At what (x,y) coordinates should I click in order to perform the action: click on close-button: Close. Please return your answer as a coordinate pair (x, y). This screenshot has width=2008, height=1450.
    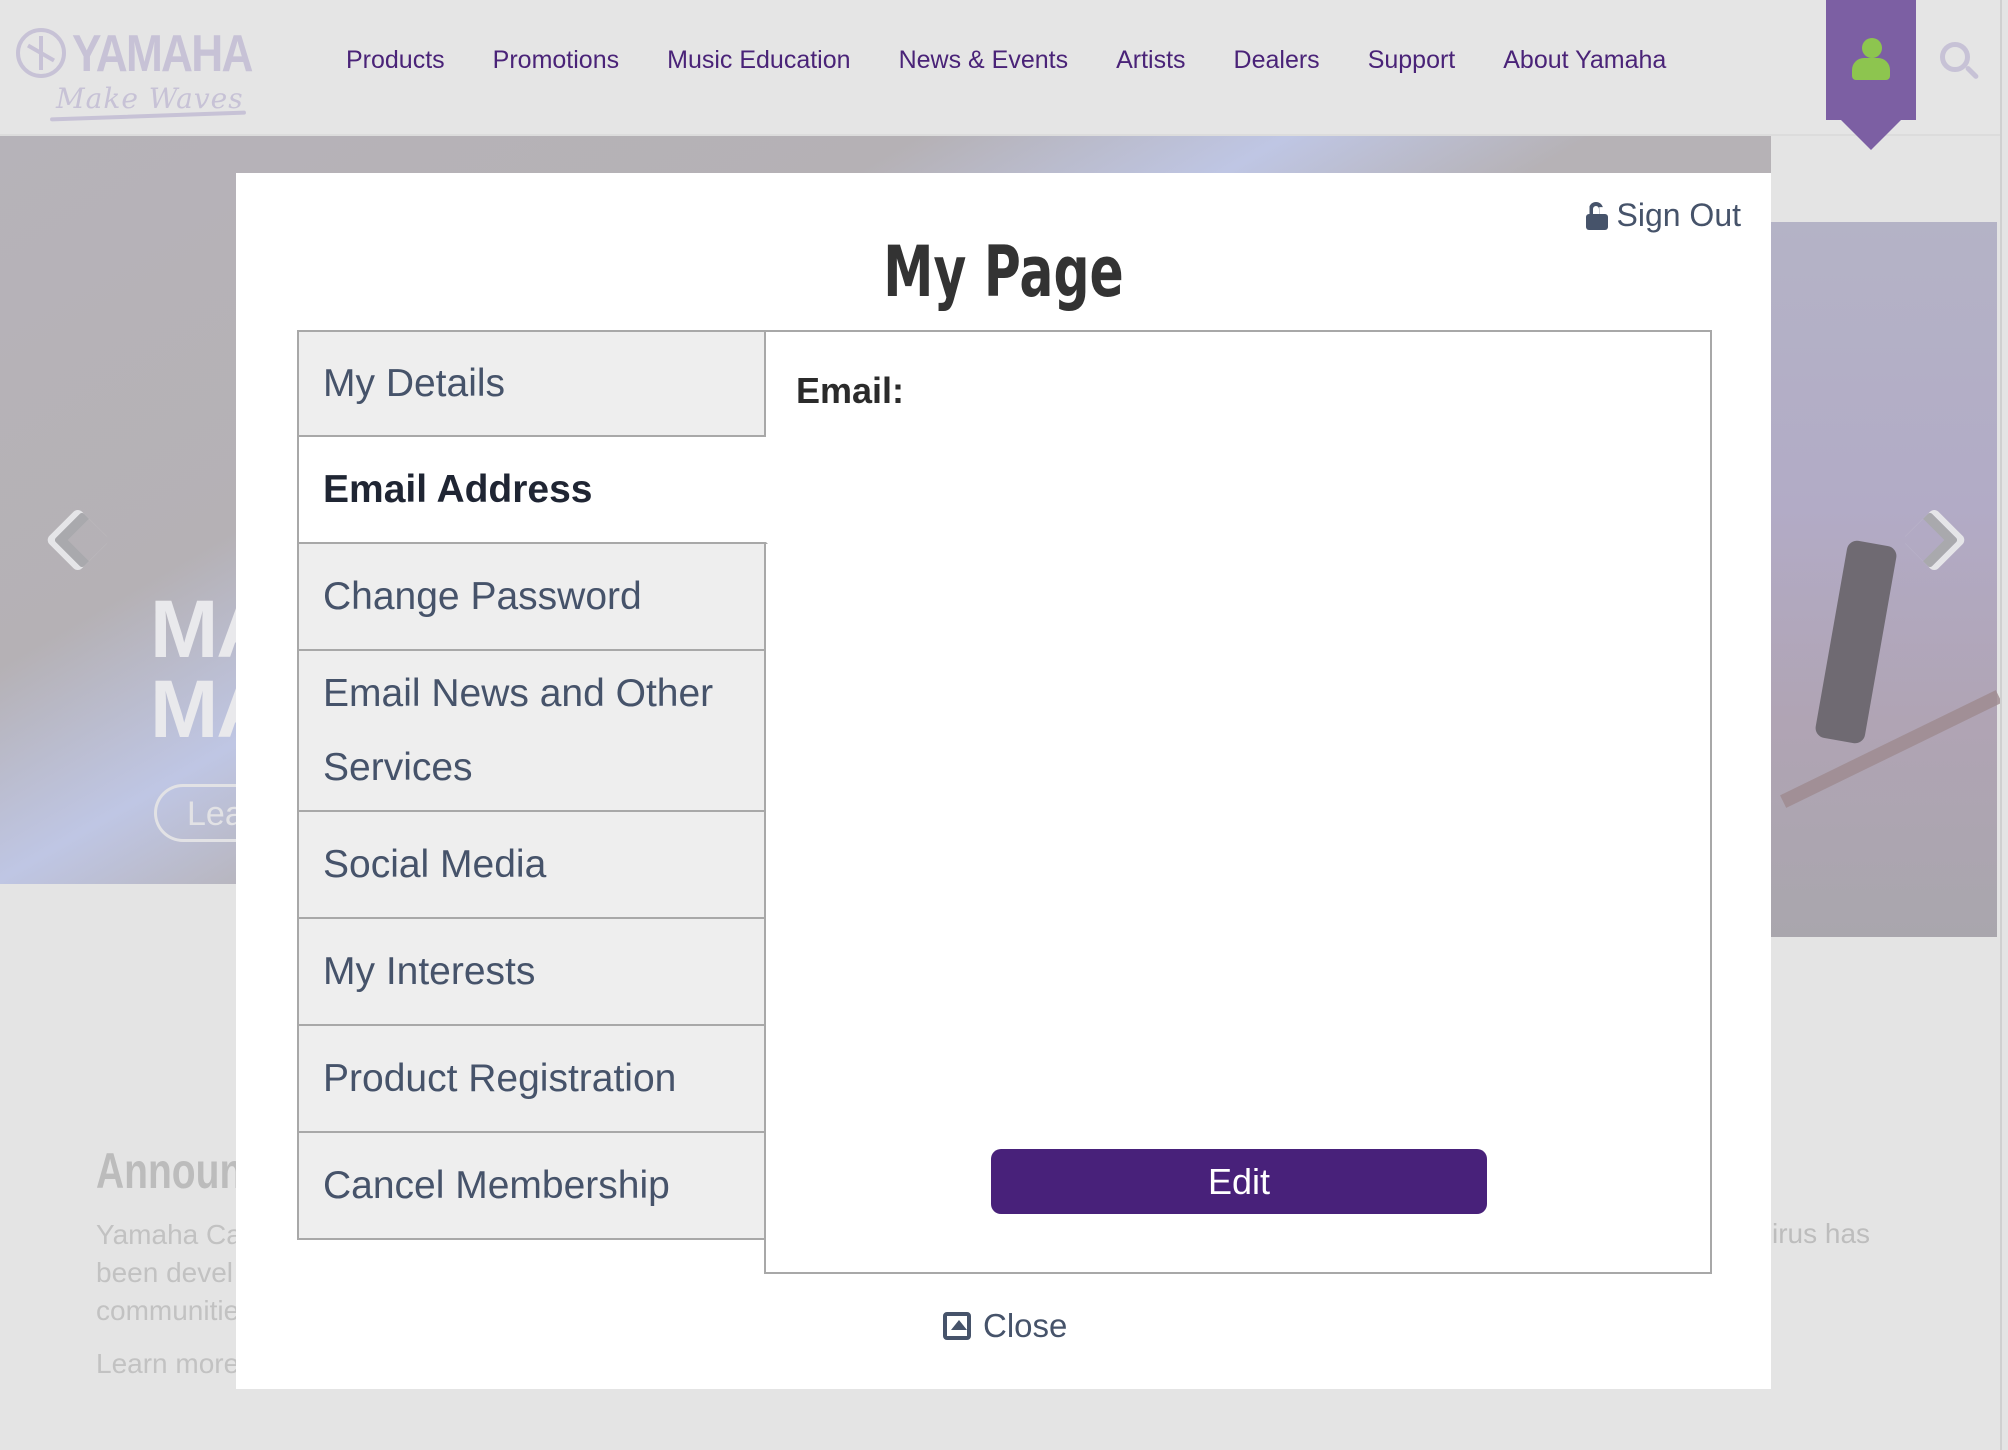
    Looking at the image, I should click on (1005, 1326).